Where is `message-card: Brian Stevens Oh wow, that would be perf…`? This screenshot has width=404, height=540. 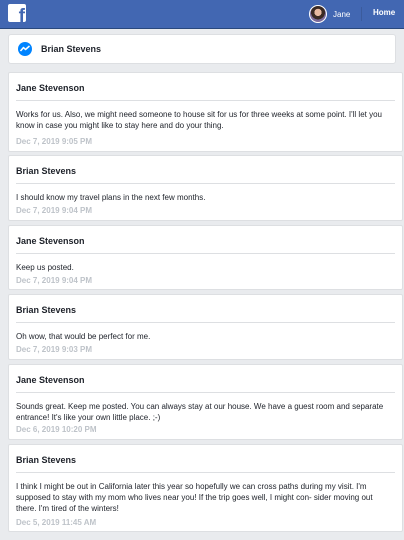
message-card: Brian Stevens Oh wow, that would be perf… is located at coordinates (205, 327).